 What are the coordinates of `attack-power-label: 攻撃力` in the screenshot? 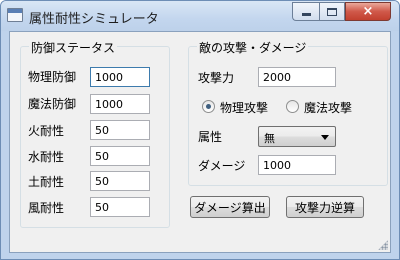 It's located at (216, 78).